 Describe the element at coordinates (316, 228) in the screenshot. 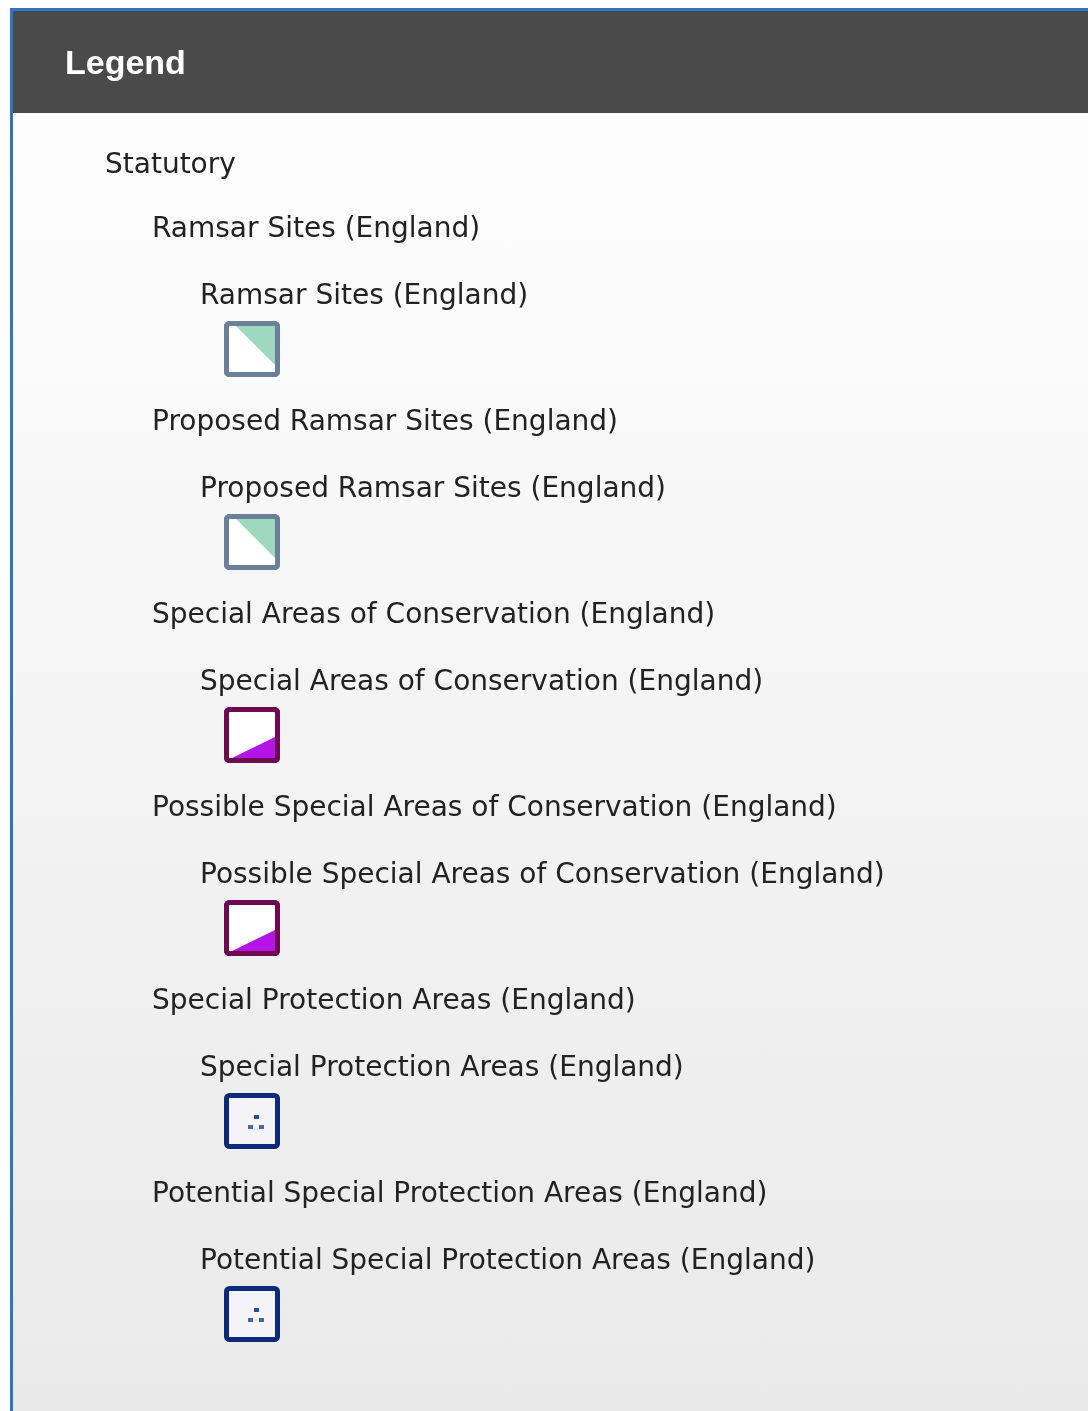

I see `layer-label: Ramsar Sites (England)` at that location.